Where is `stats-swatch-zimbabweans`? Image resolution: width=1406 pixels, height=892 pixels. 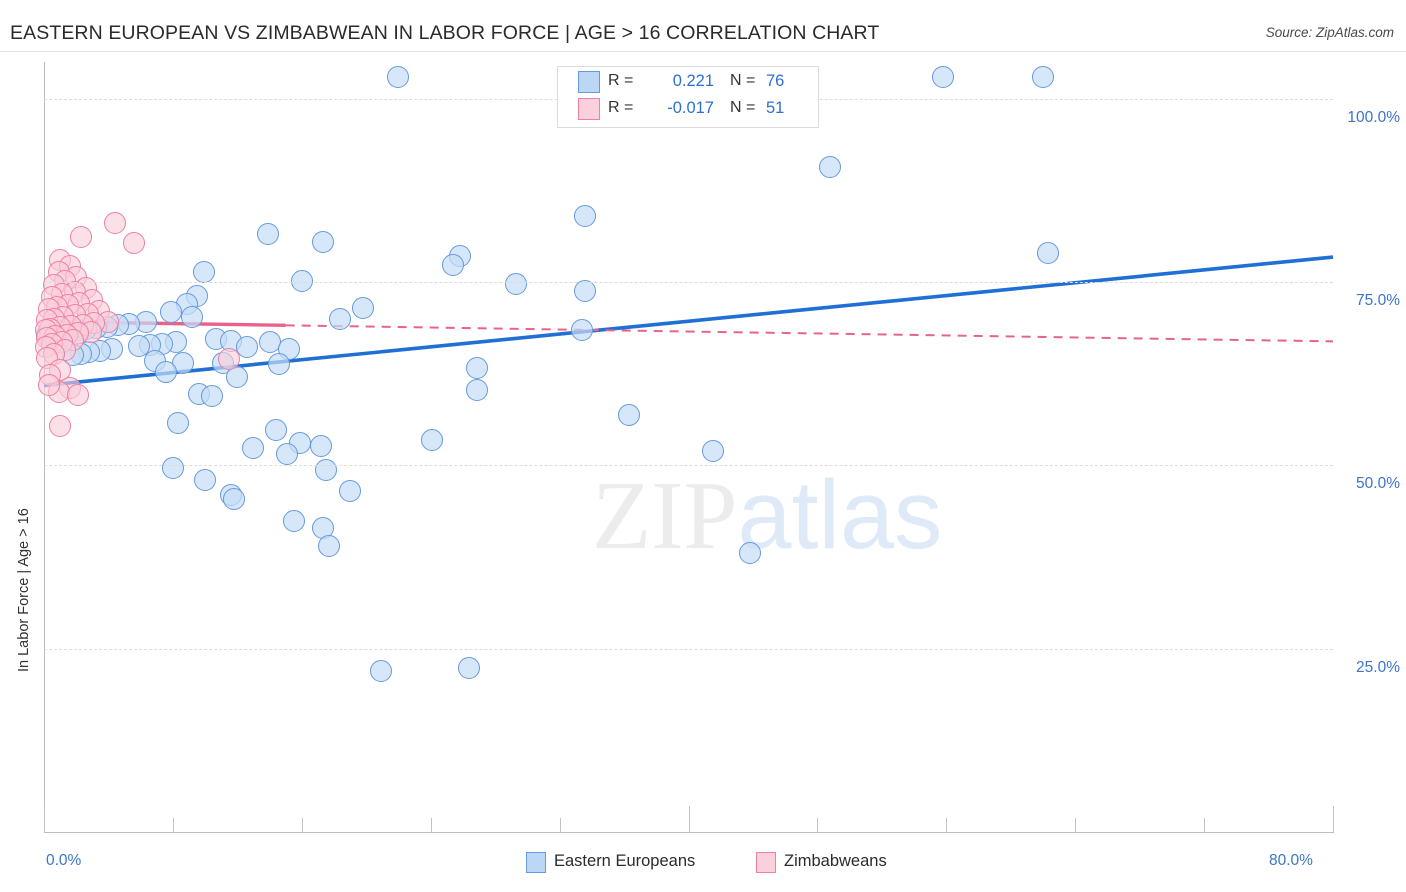
stats-swatch-zimbabweans is located at coordinates (589, 109).